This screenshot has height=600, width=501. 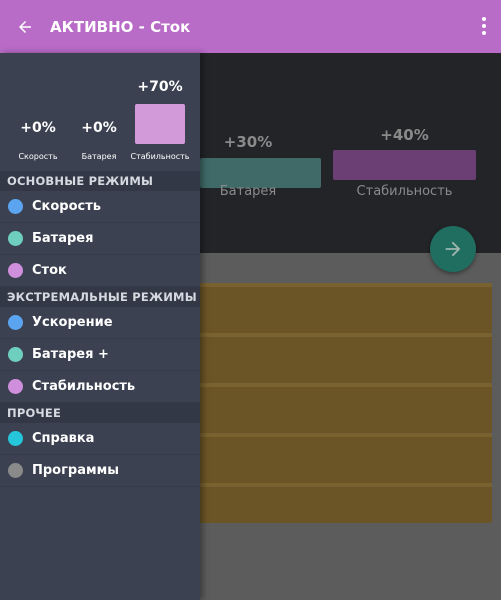 What do you see at coordinates (248, 191) in the screenshot?
I see `bg-battery-label: Батарея` at bounding box center [248, 191].